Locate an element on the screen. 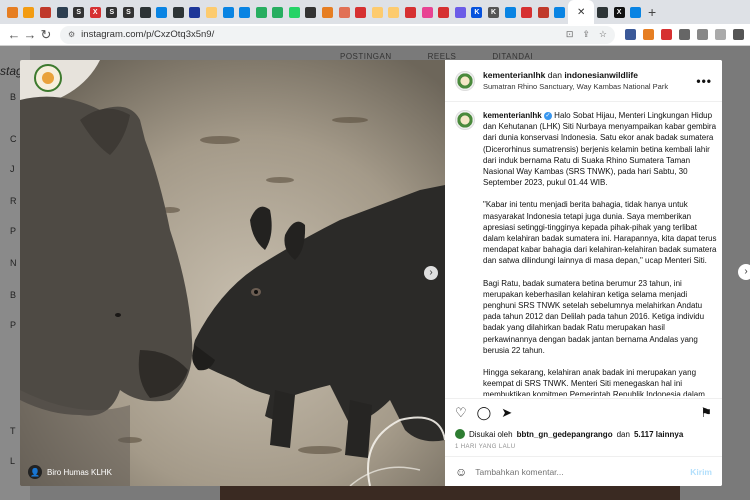  sidepanel-icon is located at coordinates (720, 34).